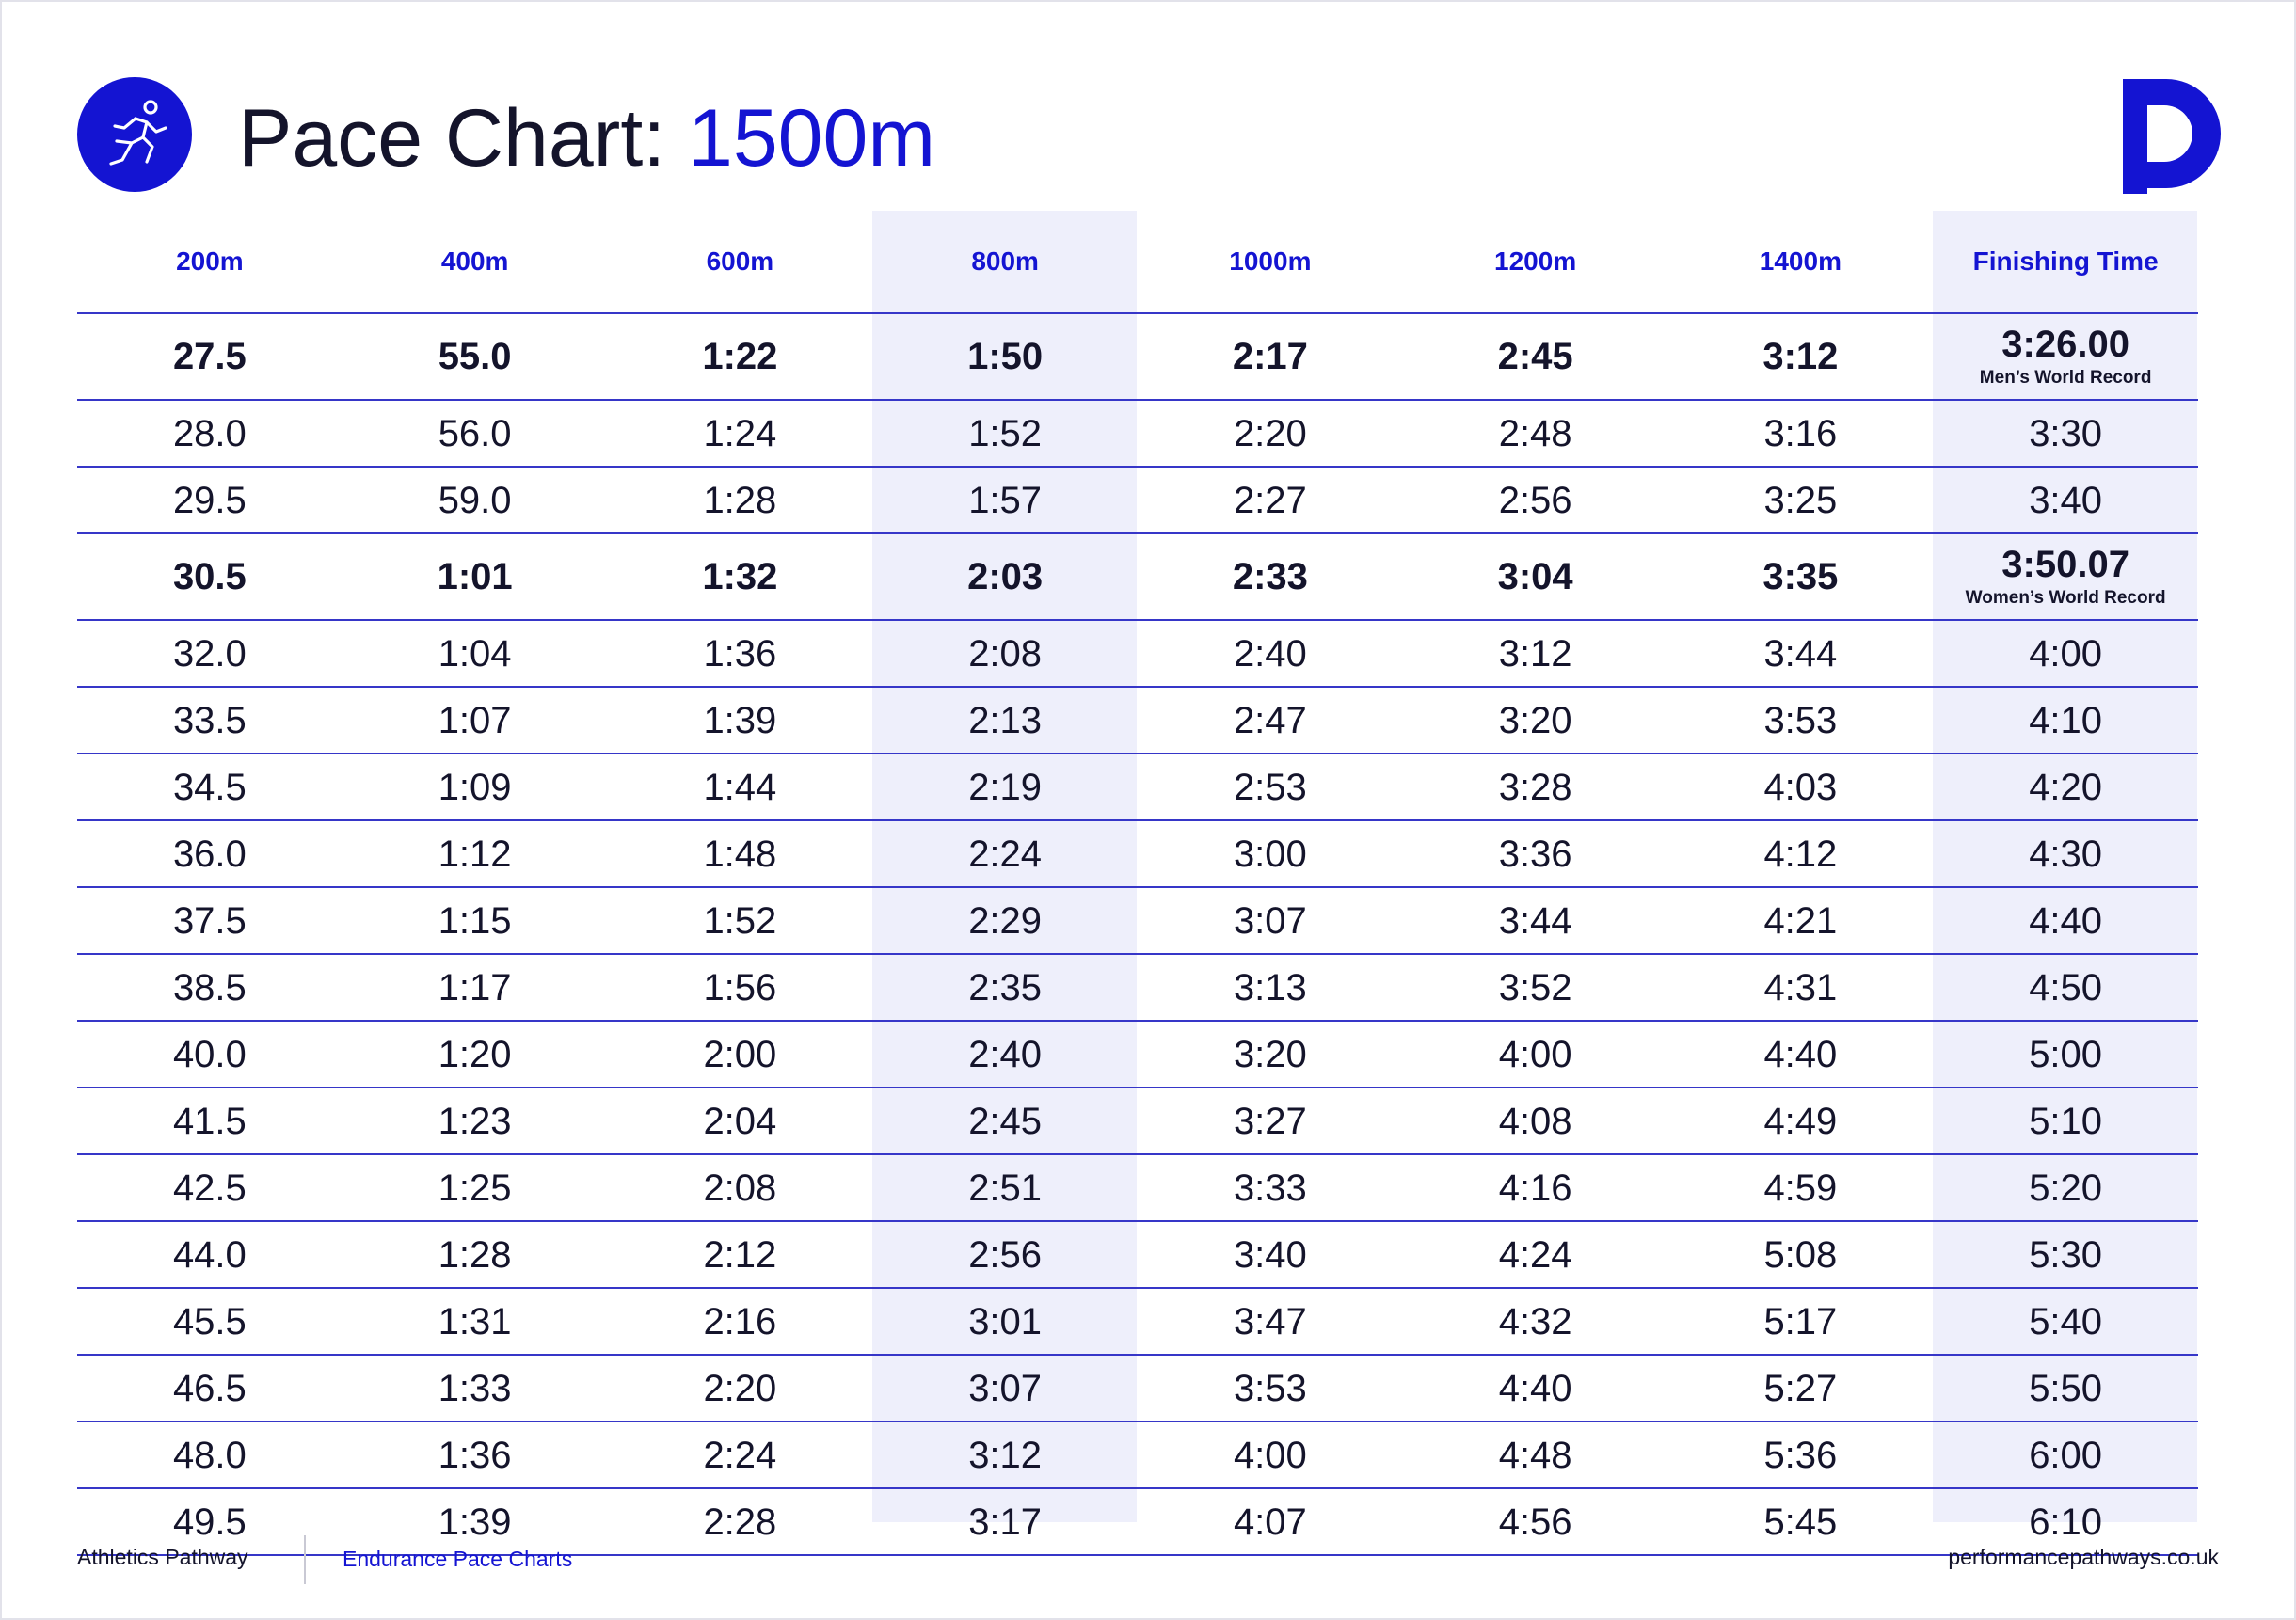 Image resolution: width=2296 pixels, height=1620 pixels. What do you see at coordinates (1270, 720) in the screenshot?
I see `split-time: 2:47` at bounding box center [1270, 720].